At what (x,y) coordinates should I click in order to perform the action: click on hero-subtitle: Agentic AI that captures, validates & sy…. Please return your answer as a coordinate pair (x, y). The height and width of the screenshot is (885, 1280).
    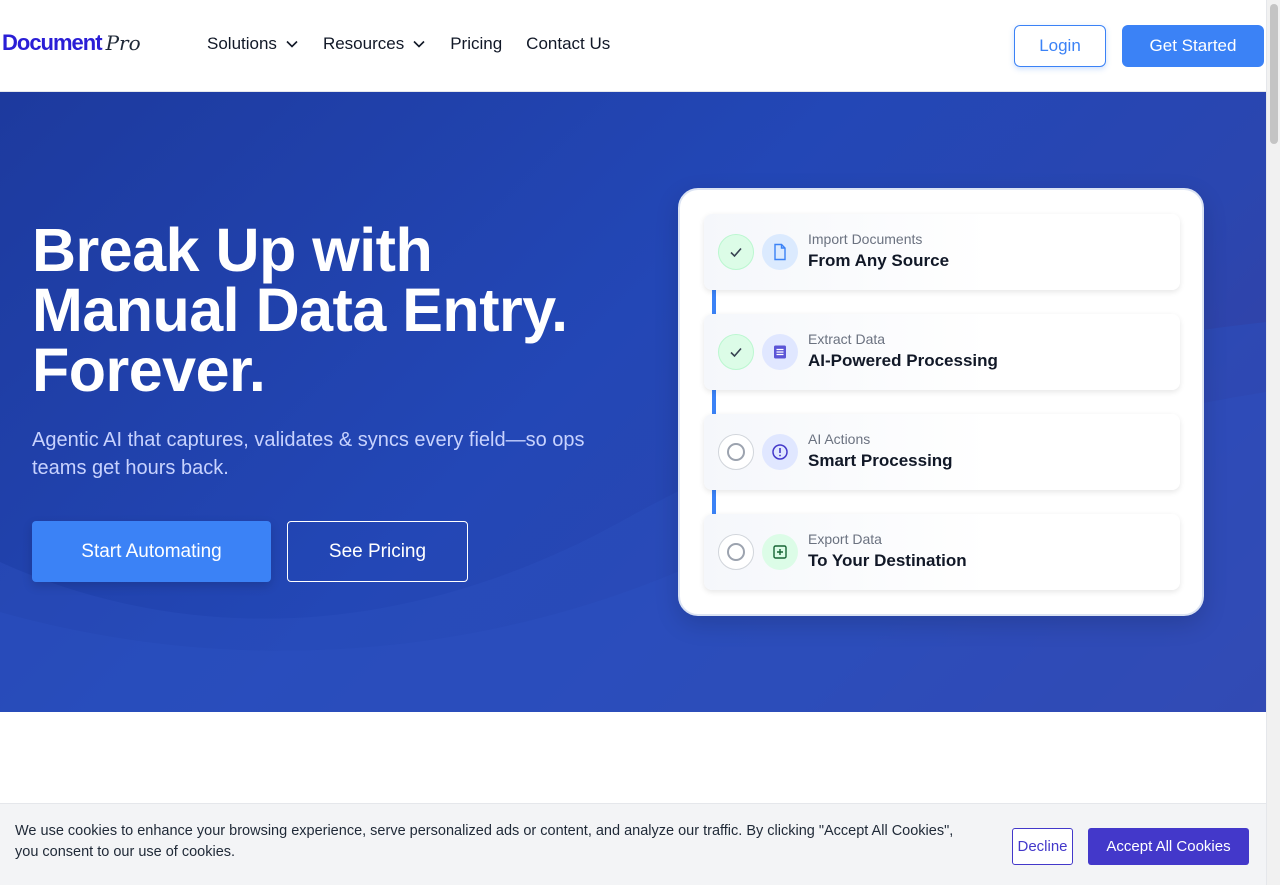
    Looking at the image, I should click on (308, 454).